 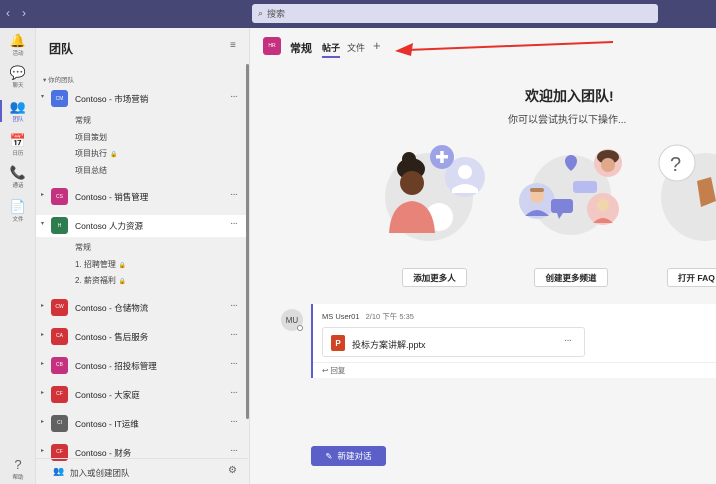 I want to click on add-more-people-button: 添加更多人, so click(x=434, y=277).